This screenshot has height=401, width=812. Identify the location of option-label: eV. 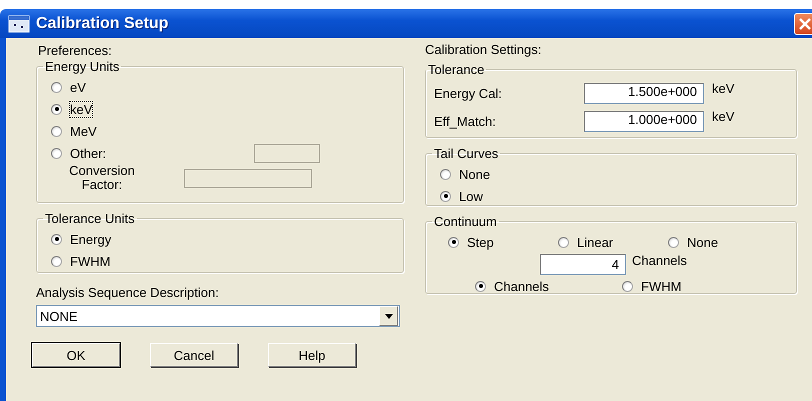
(78, 87).